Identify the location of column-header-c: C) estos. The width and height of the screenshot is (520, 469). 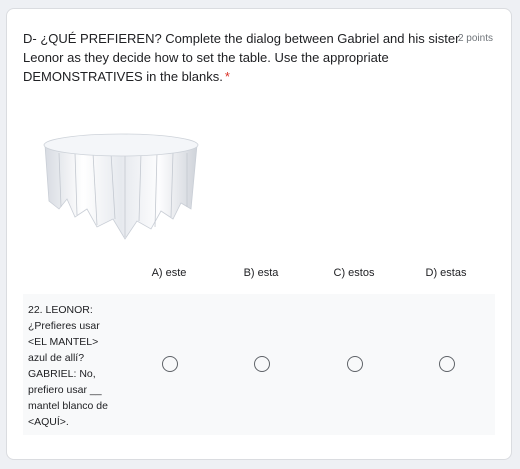
(354, 273).